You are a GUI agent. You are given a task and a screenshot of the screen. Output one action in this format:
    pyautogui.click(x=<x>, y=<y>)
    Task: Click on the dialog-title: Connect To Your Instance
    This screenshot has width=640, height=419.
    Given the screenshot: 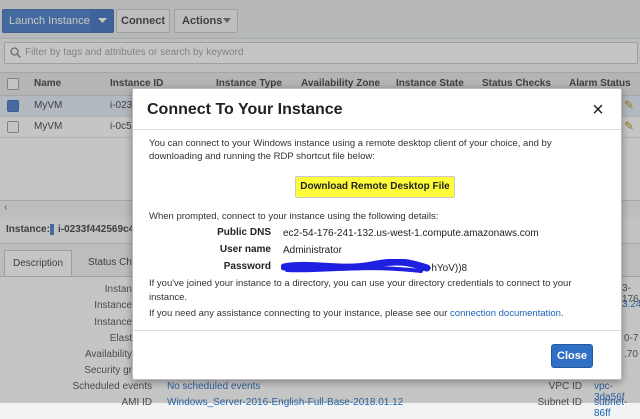 What is the action you would take?
    pyautogui.click(x=245, y=109)
    